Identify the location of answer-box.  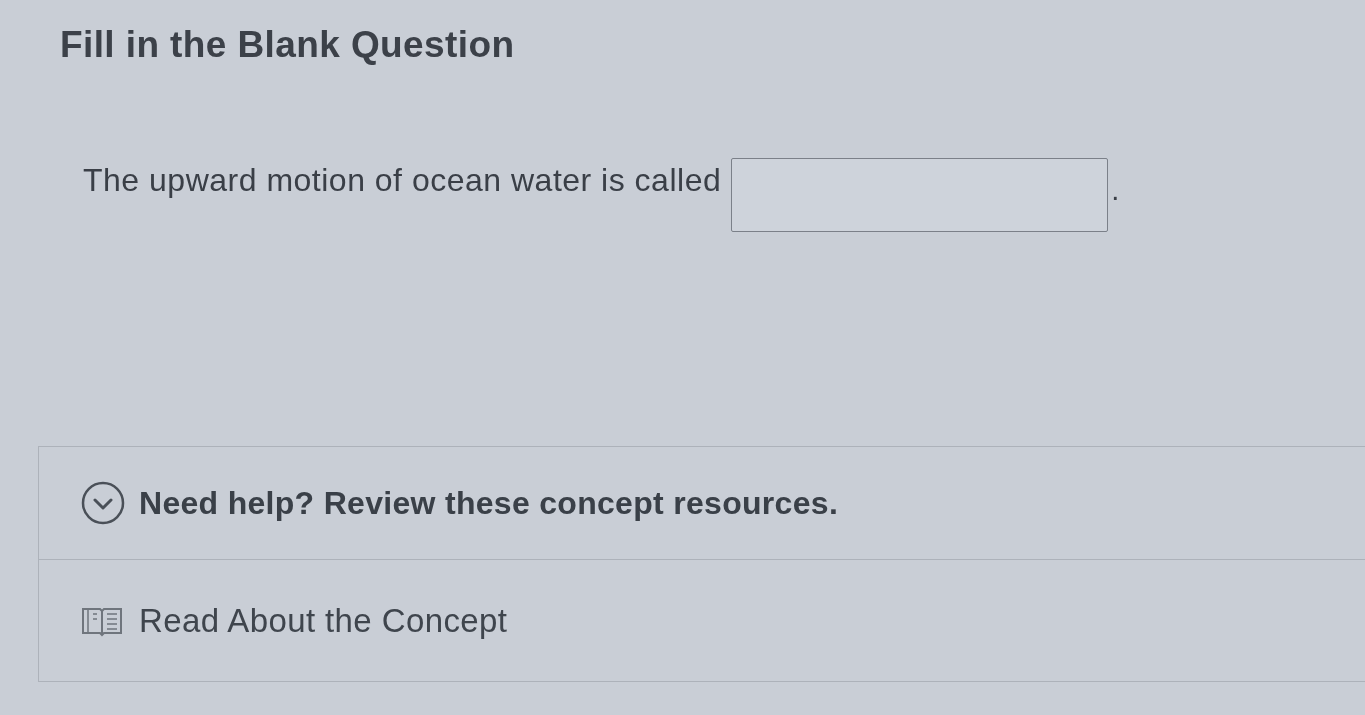
(920, 195).